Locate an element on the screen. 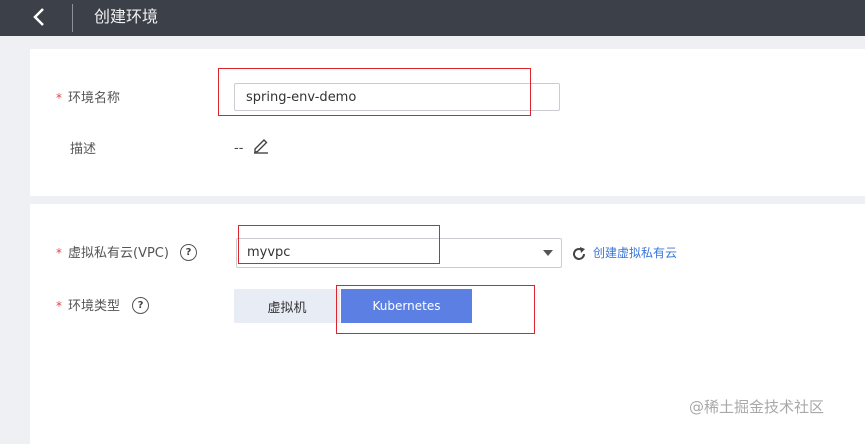 The height and width of the screenshot is (444, 865). env-name-label: * 环境名称 is located at coordinates (88, 98).